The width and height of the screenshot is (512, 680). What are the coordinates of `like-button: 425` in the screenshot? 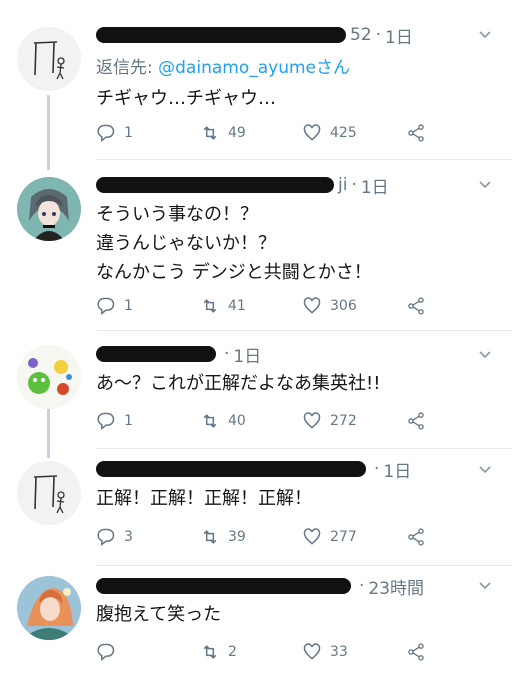 It's located at (329, 133).